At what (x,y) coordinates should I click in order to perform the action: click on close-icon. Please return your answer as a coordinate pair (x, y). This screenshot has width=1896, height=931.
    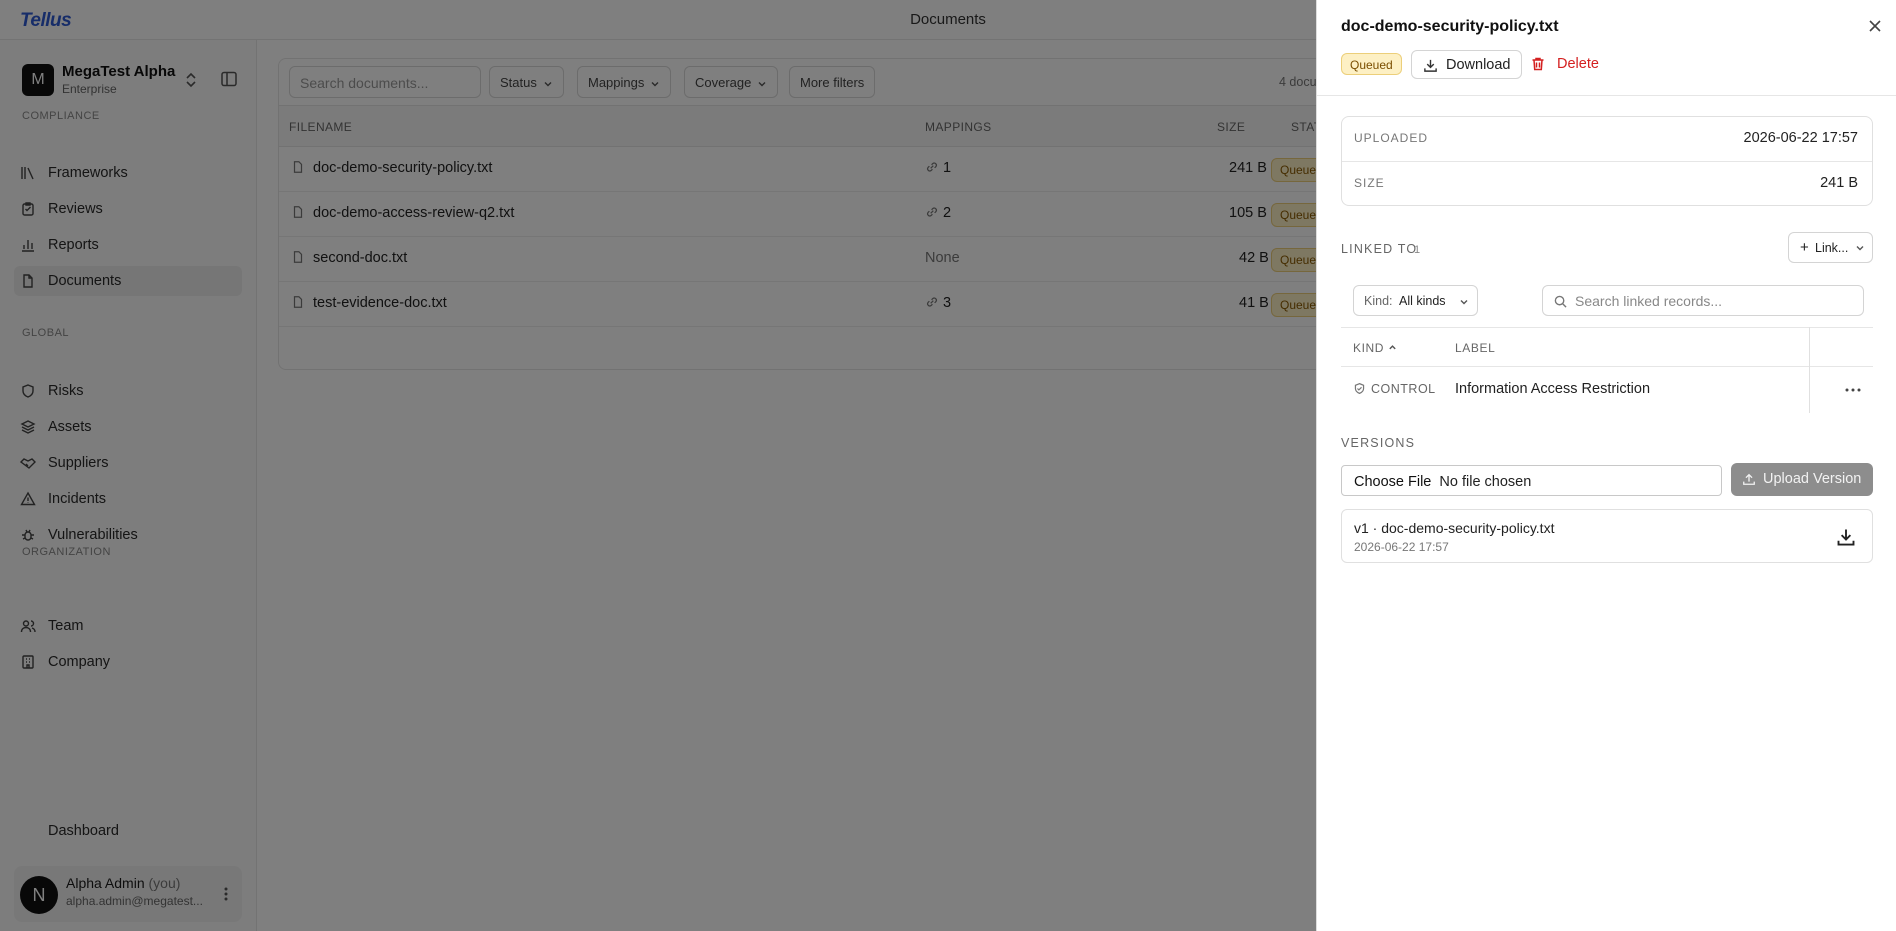
    Looking at the image, I should click on (1875, 26).